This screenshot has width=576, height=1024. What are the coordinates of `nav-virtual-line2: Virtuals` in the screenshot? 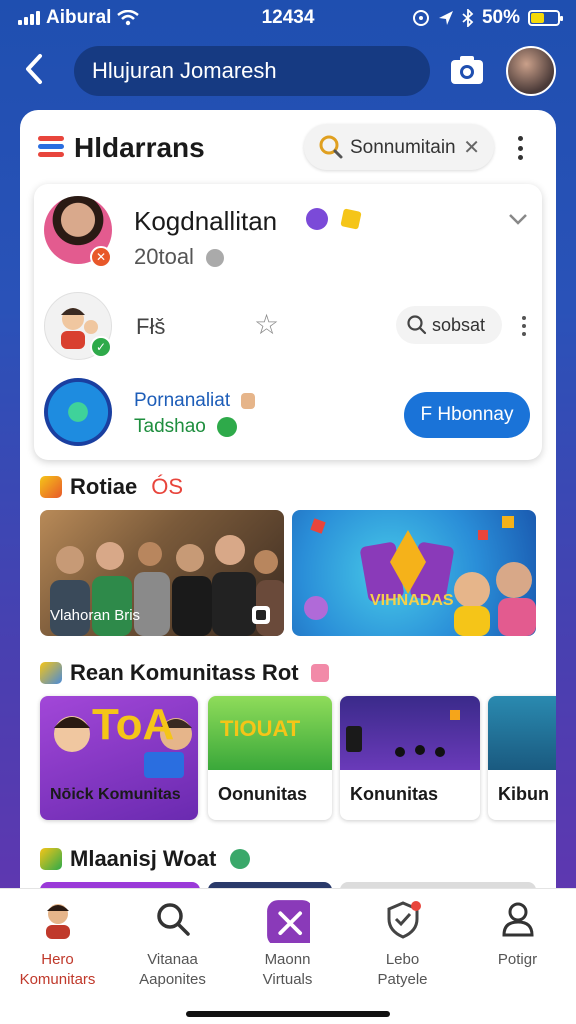 It's located at (287, 979).